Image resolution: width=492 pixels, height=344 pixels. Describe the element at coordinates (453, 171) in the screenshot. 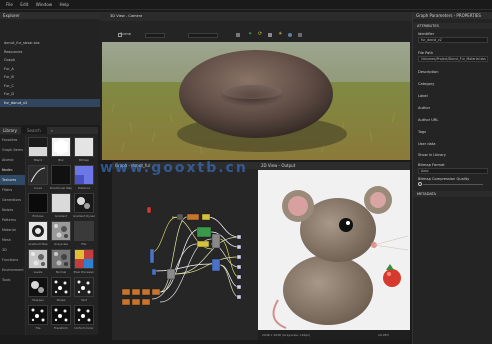

I see `bitmap-format-select: Auto` at that location.